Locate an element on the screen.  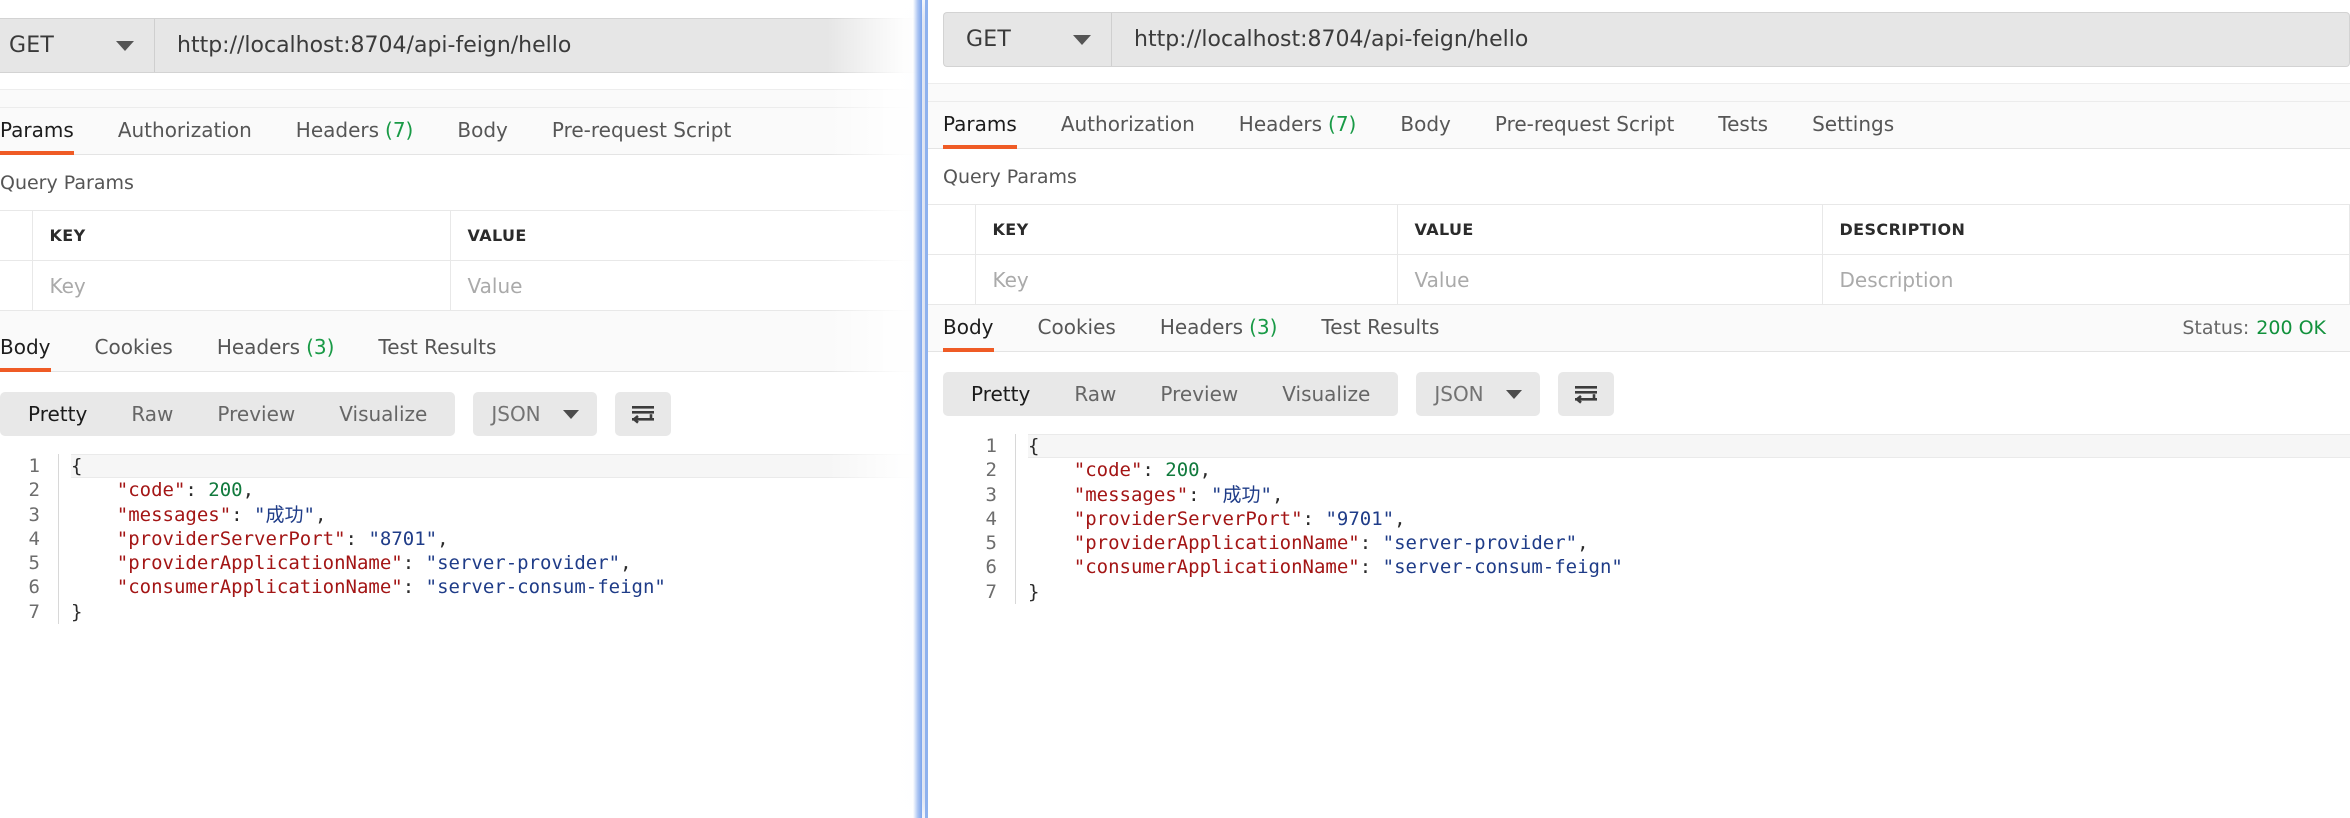
back-tab-pre-request-script: Pre-request Script is located at coordinates (641, 136).